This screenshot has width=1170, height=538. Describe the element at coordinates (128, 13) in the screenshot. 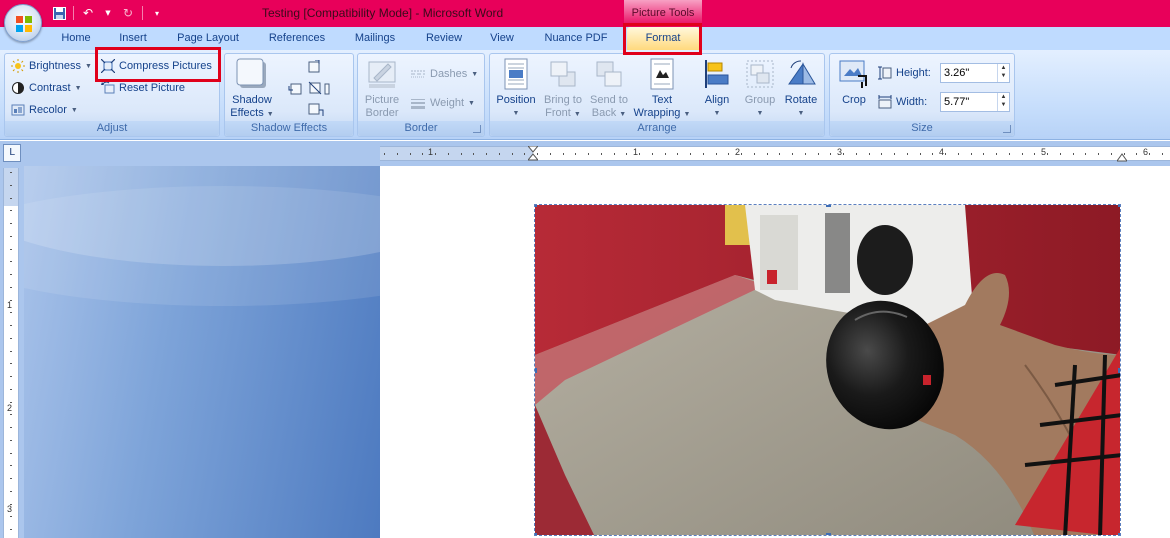

I see `redo-icon: ↻` at that location.